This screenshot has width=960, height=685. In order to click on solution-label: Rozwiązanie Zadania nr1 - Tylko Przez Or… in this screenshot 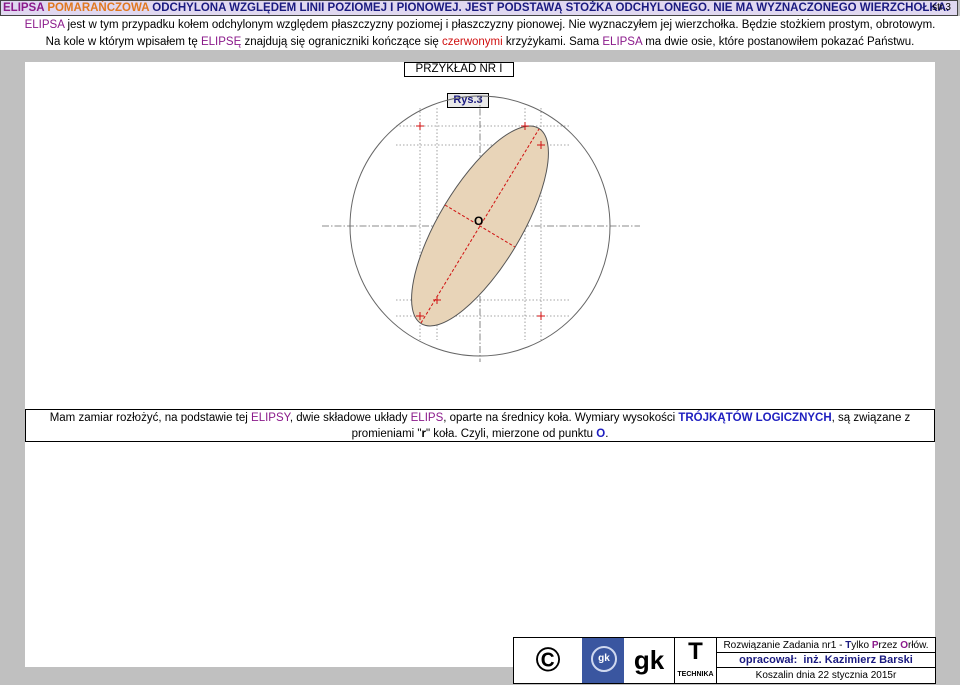, I will do `click(826, 645)`.